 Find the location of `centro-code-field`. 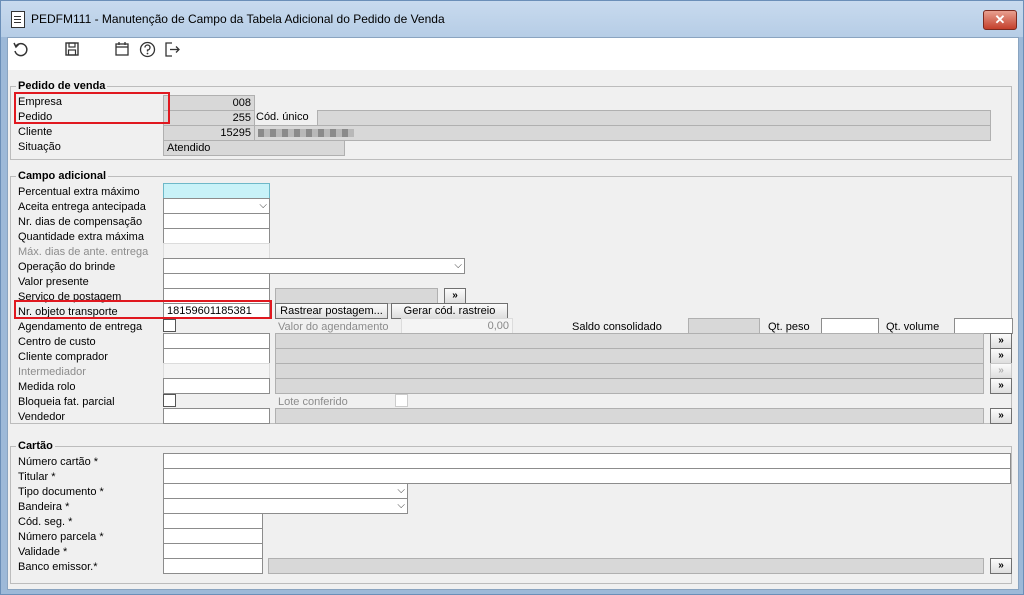

centro-code-field is located at coordinates (216, 341).